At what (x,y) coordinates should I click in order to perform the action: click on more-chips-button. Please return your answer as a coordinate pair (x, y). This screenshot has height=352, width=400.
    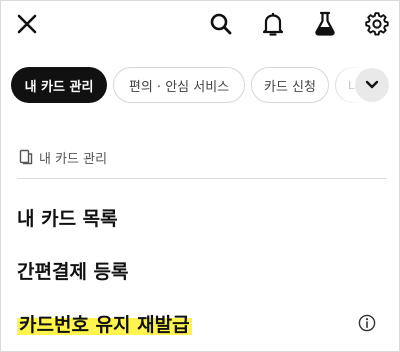
    Looking at the image, I should click on (372, 85).